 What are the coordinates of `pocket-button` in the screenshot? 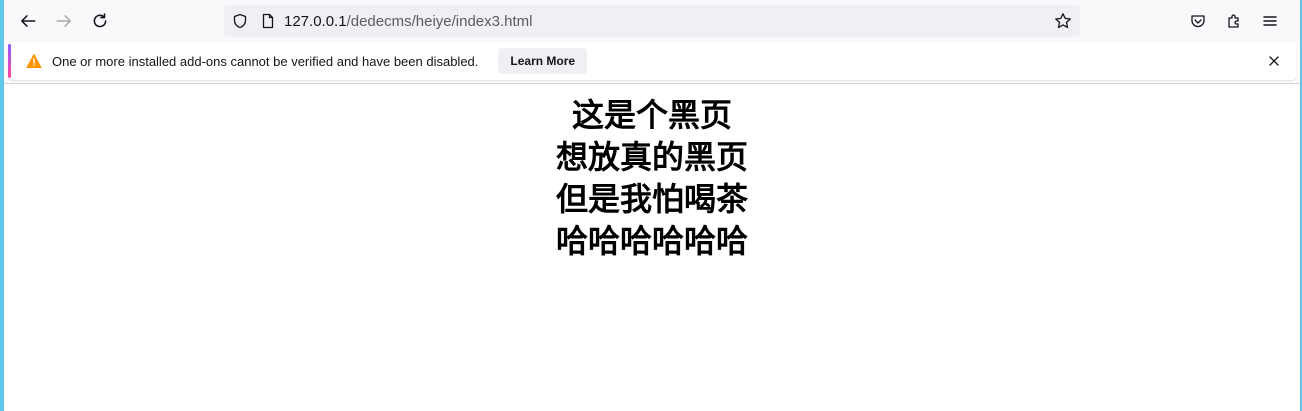 It's located at (1198, 21).